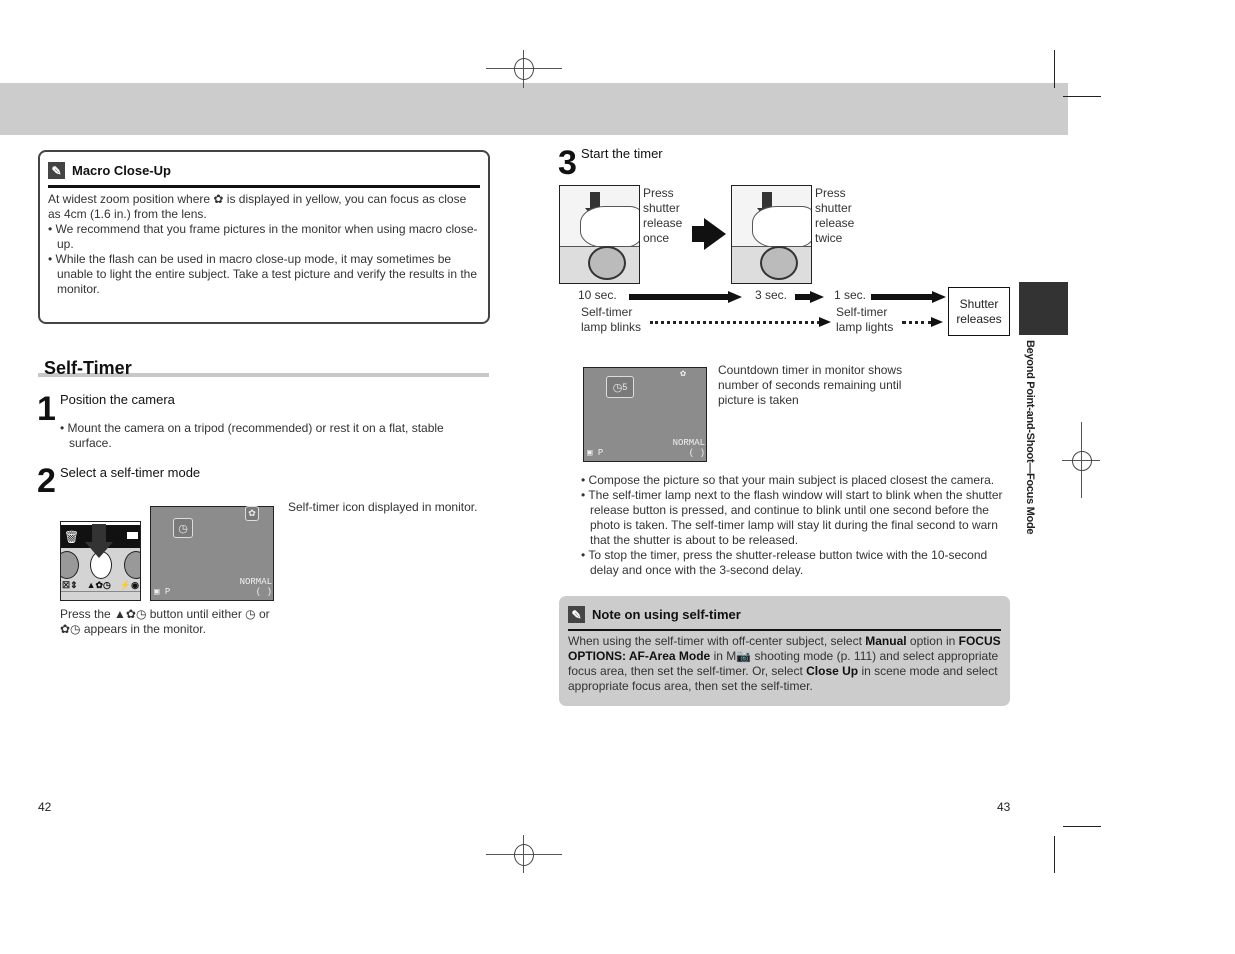 Image resolution: width=1235 pixels, height=954 pixels. What do you see at coordinates (784, 614) in the screenshot?
I see `note-box-title: ✎ Note on using self-timer` at bounding box center [784, 614].